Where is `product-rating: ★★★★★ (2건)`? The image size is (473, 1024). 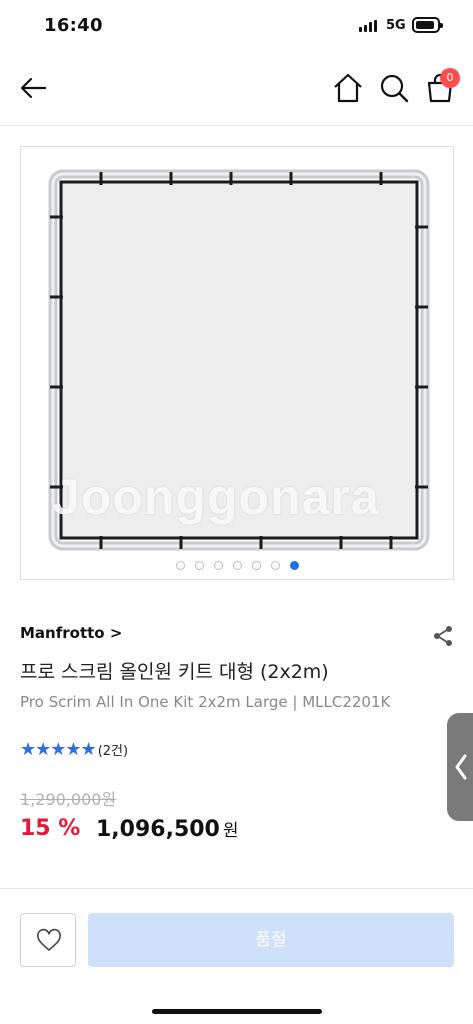 product-rating: ★★★★★ (2건) is located at coordinates (74, 749).